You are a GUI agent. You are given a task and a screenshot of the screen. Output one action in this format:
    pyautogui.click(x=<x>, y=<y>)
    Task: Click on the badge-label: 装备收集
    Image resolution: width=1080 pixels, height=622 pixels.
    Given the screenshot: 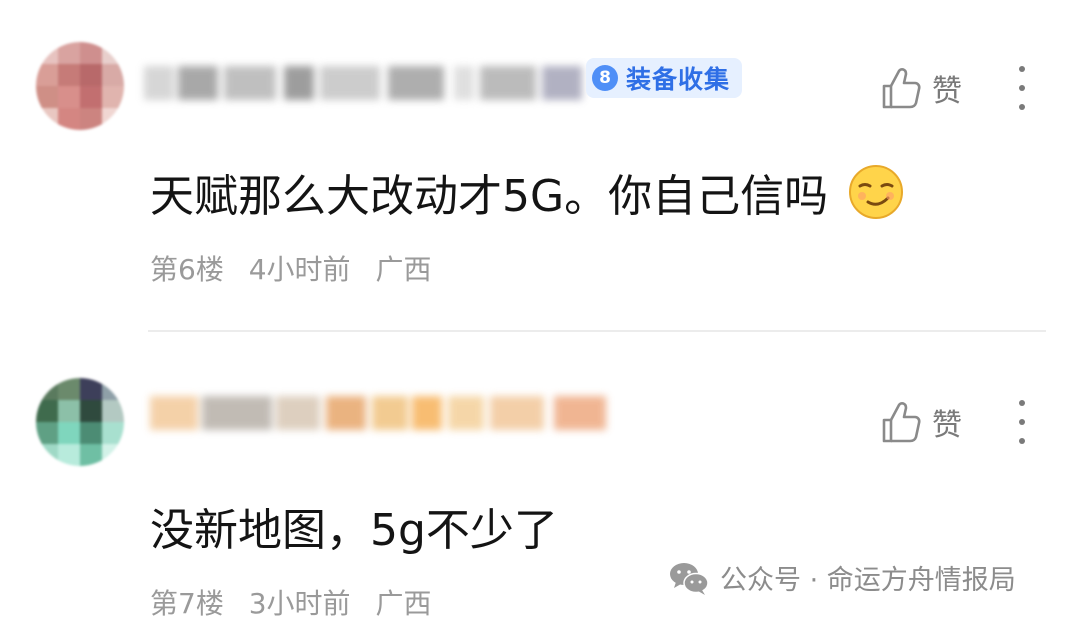 What is the action you would take?
    pyautogui.click(x=678, y=79)
    